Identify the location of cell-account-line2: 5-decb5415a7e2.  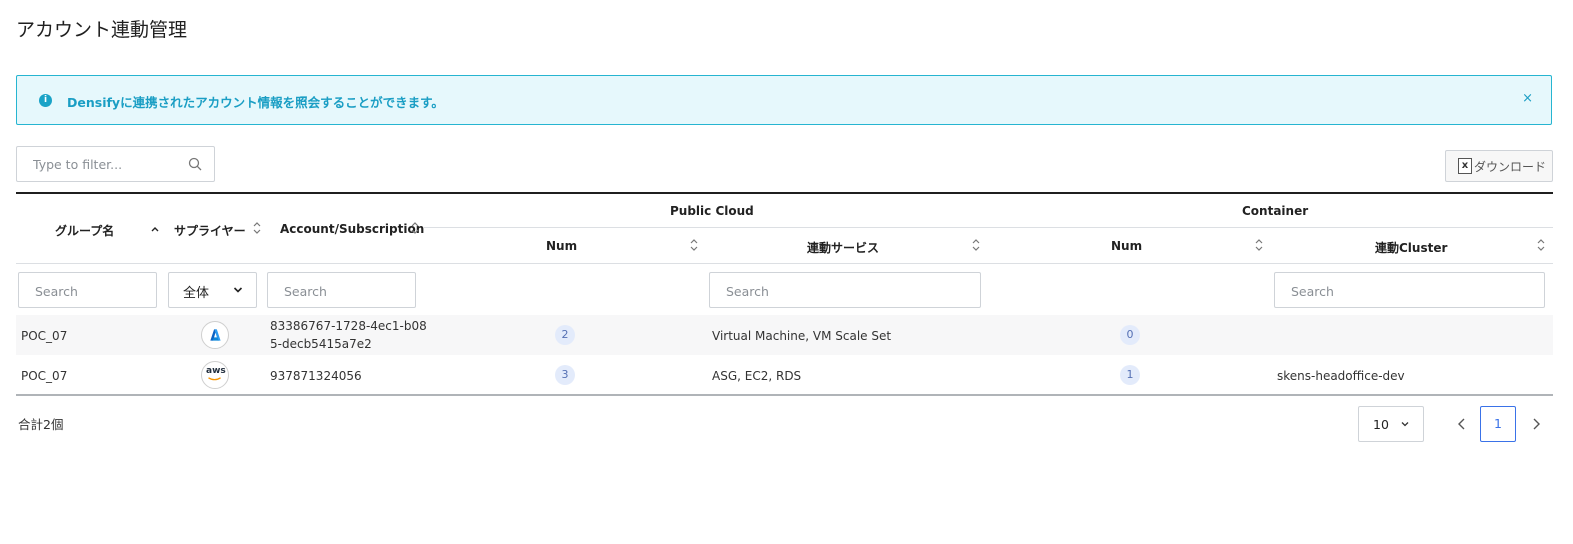
(321, 344).